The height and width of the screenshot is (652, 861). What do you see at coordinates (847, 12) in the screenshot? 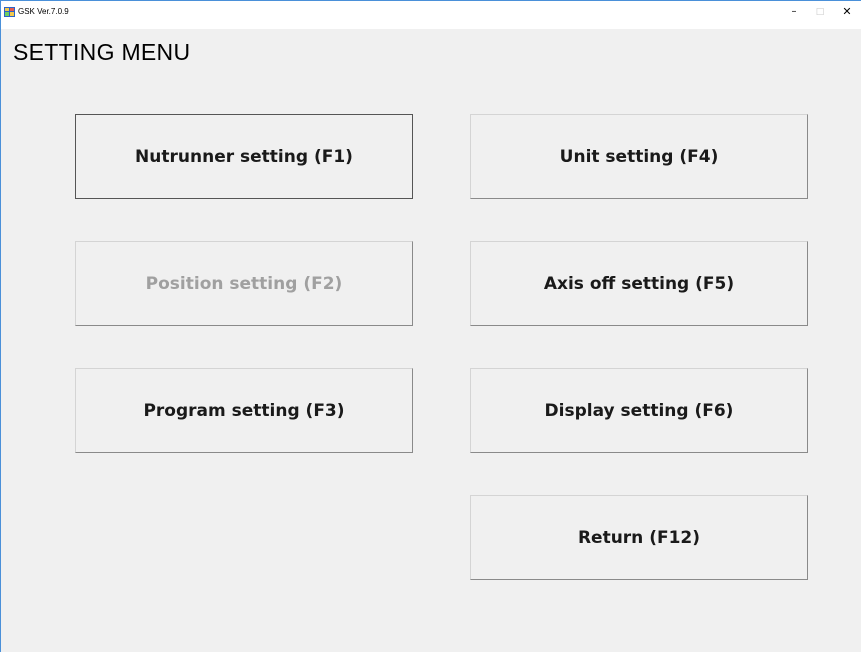
I see `close-button: ✕` at bounding box center [847, 12].